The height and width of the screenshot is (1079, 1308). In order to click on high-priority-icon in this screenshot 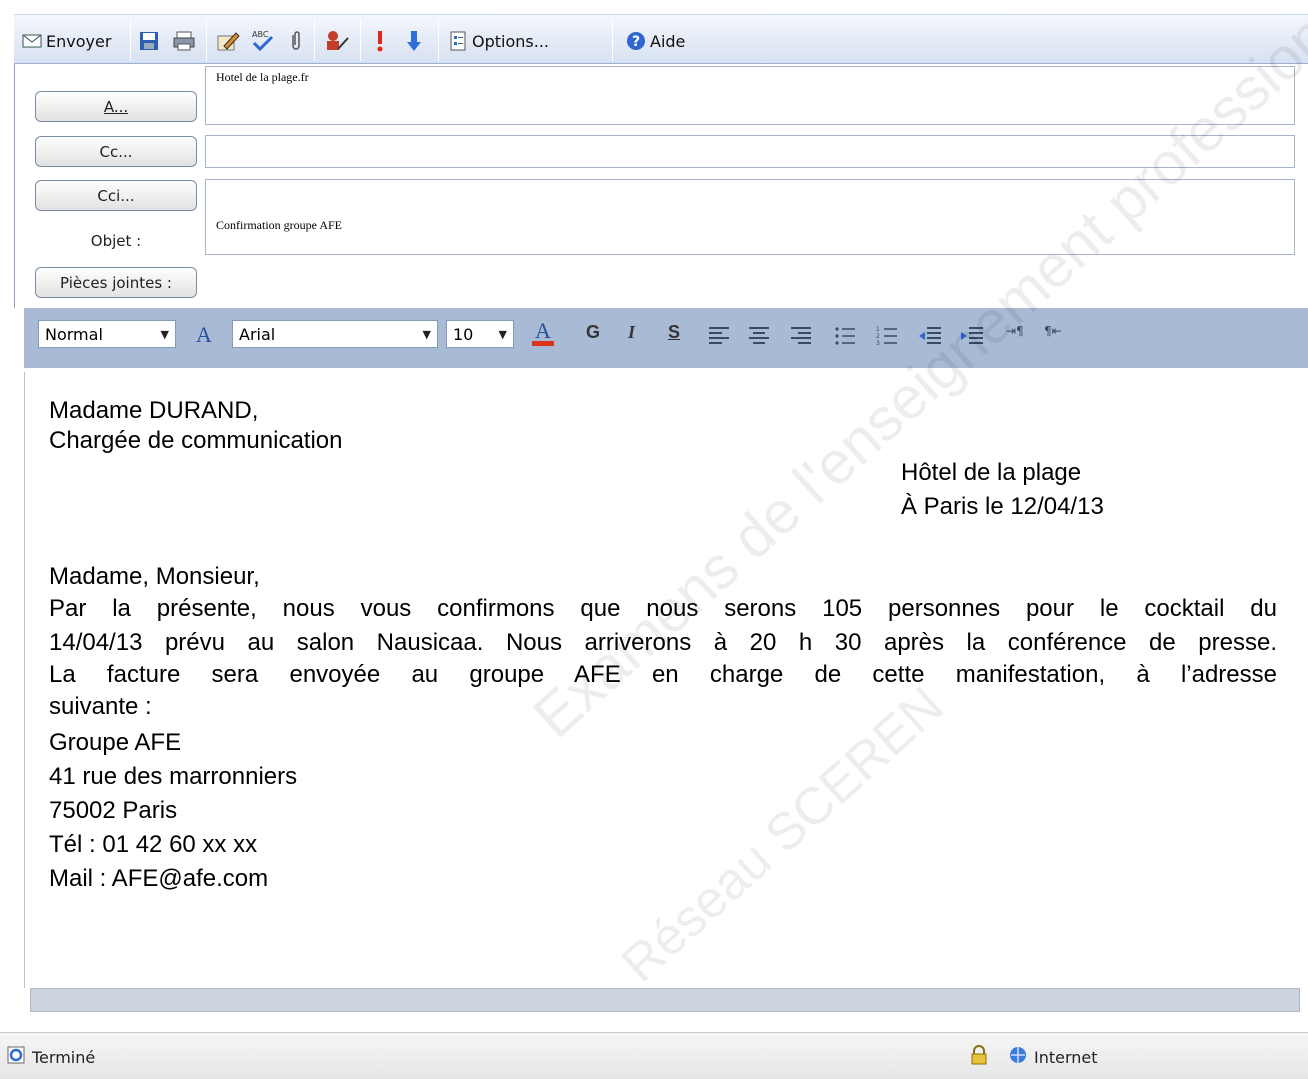, I will do `click(380, 41)`.